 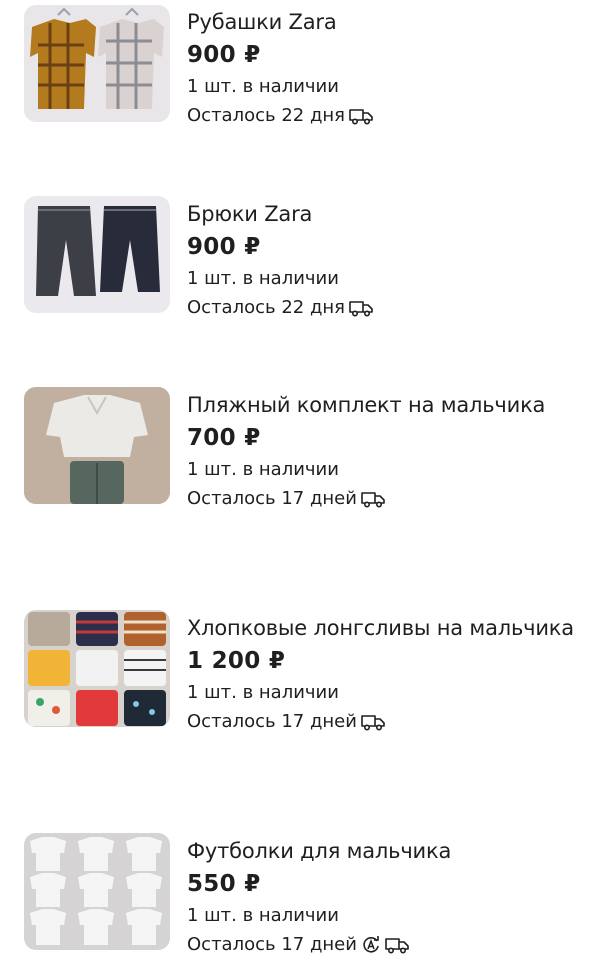 I want to click on item-title: Футболки для мальчика, so click(x=387, y=851).